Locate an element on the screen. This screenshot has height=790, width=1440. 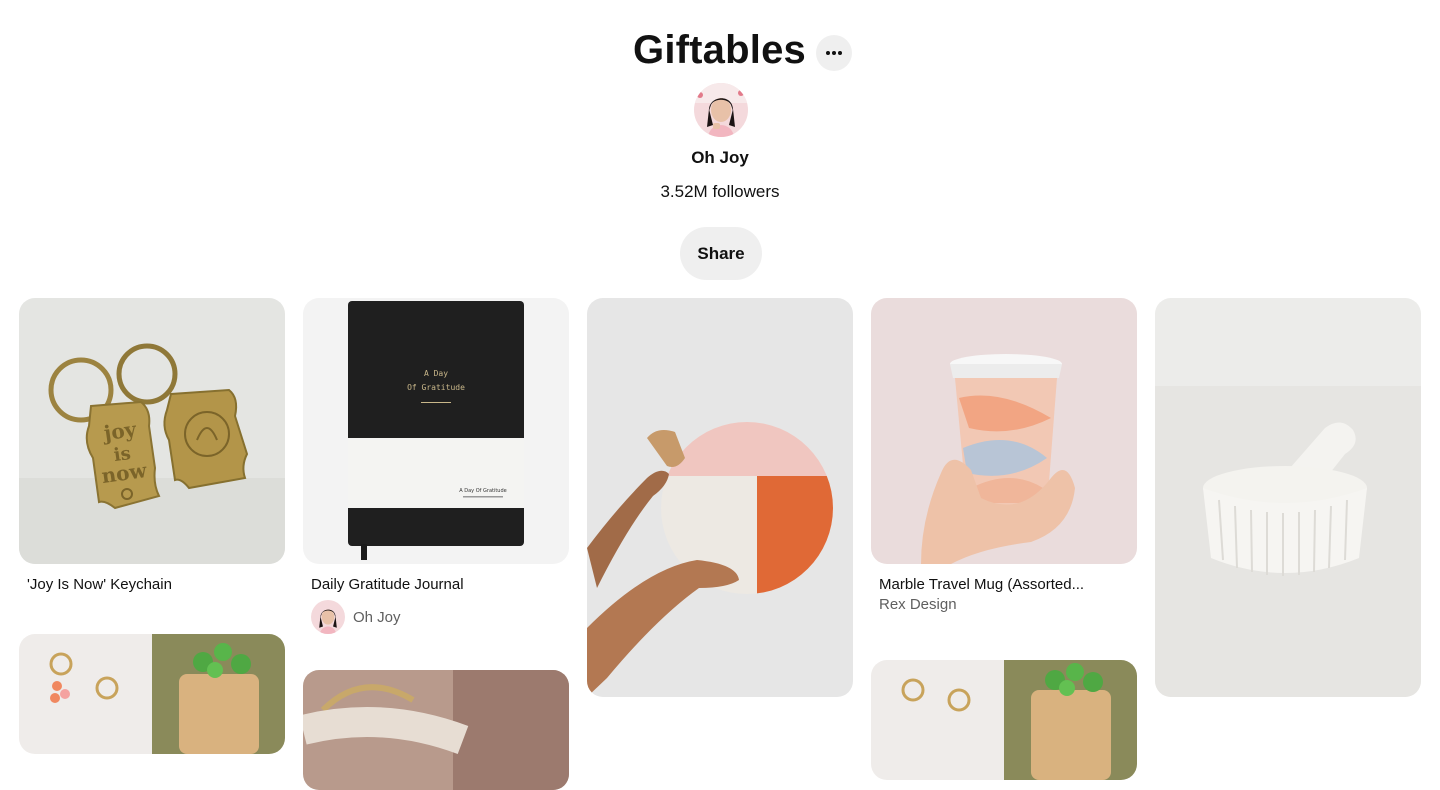
pin-title: 'Joy Is Now' Keychain is located at coordinates (156, 585).